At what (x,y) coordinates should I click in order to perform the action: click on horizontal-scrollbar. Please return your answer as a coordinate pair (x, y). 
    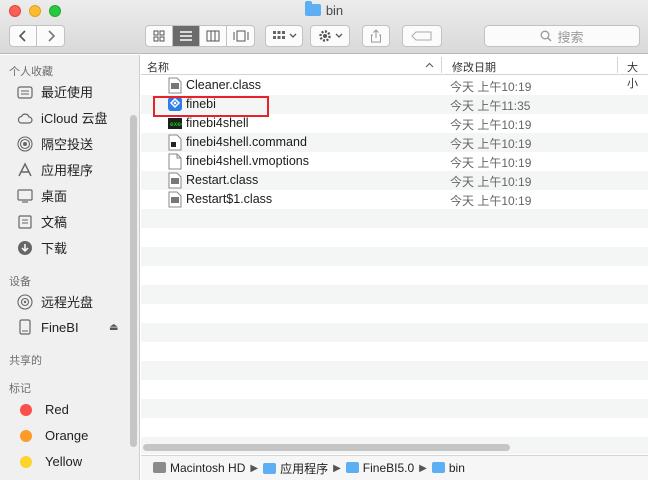
    Looking at the image, I should click on (326, 447).